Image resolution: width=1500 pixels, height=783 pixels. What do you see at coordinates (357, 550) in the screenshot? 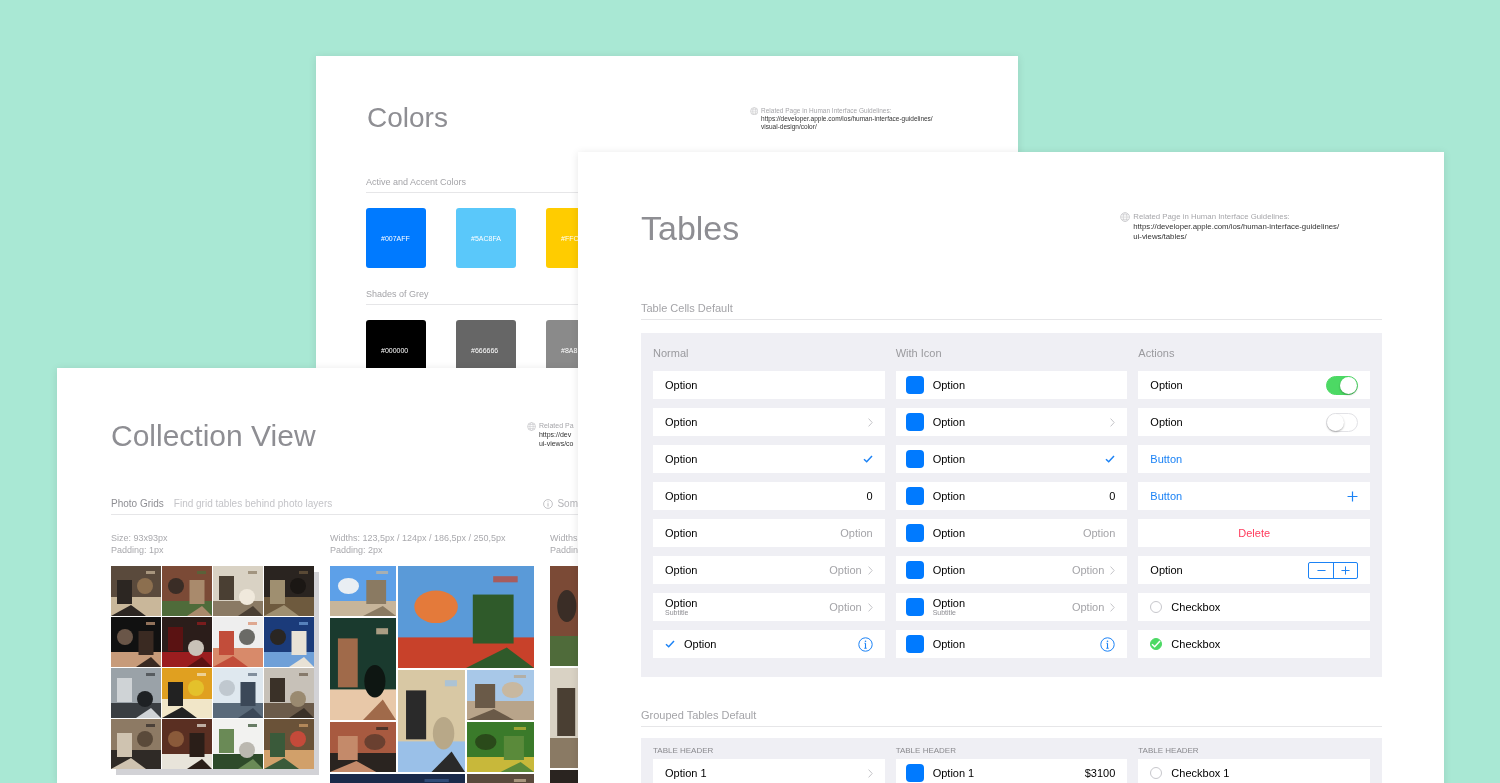
I see `grid-caption: Padding: 2px` at bounding box center [357, 550].